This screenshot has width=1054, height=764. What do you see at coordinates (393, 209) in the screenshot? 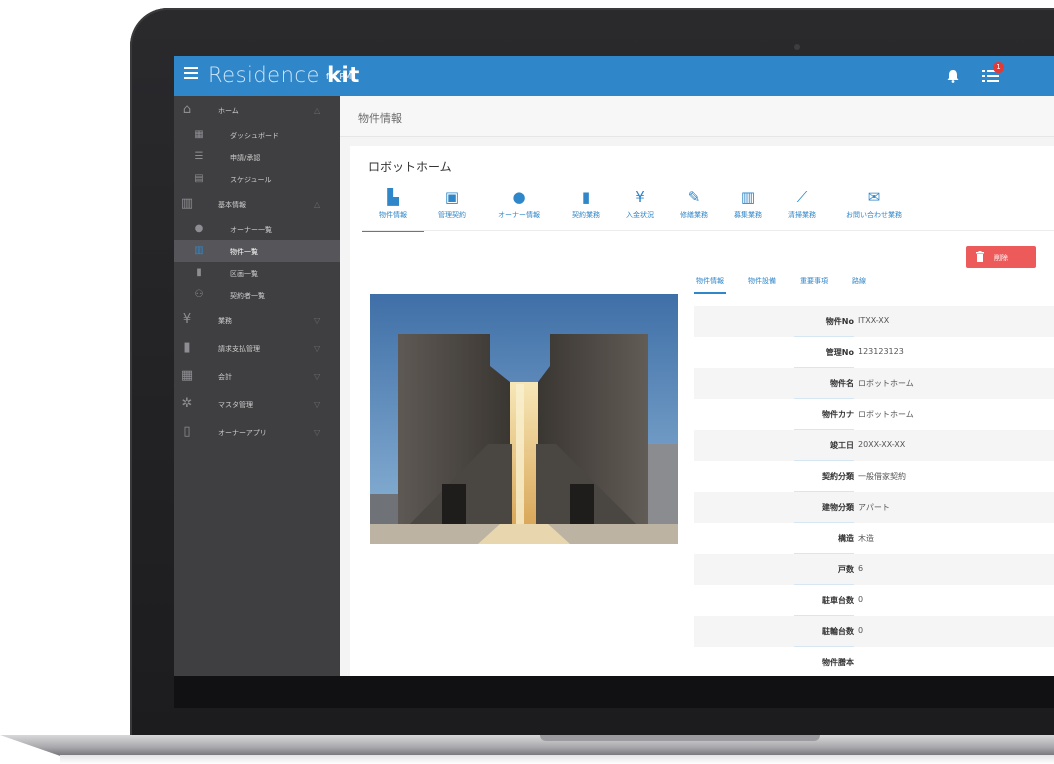
I see `tab-property-info: ▙ 物件情報` at bounding box center [393, 209].